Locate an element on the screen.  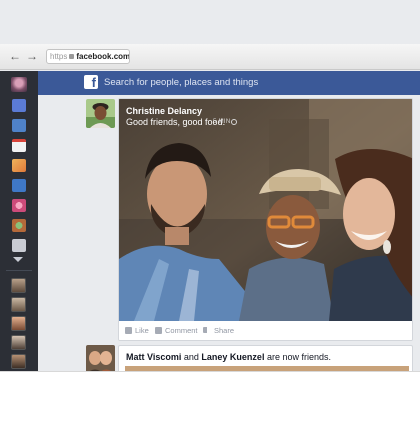
friend-name-2: Laney Kuenzel is located at coordinates (232, 357).